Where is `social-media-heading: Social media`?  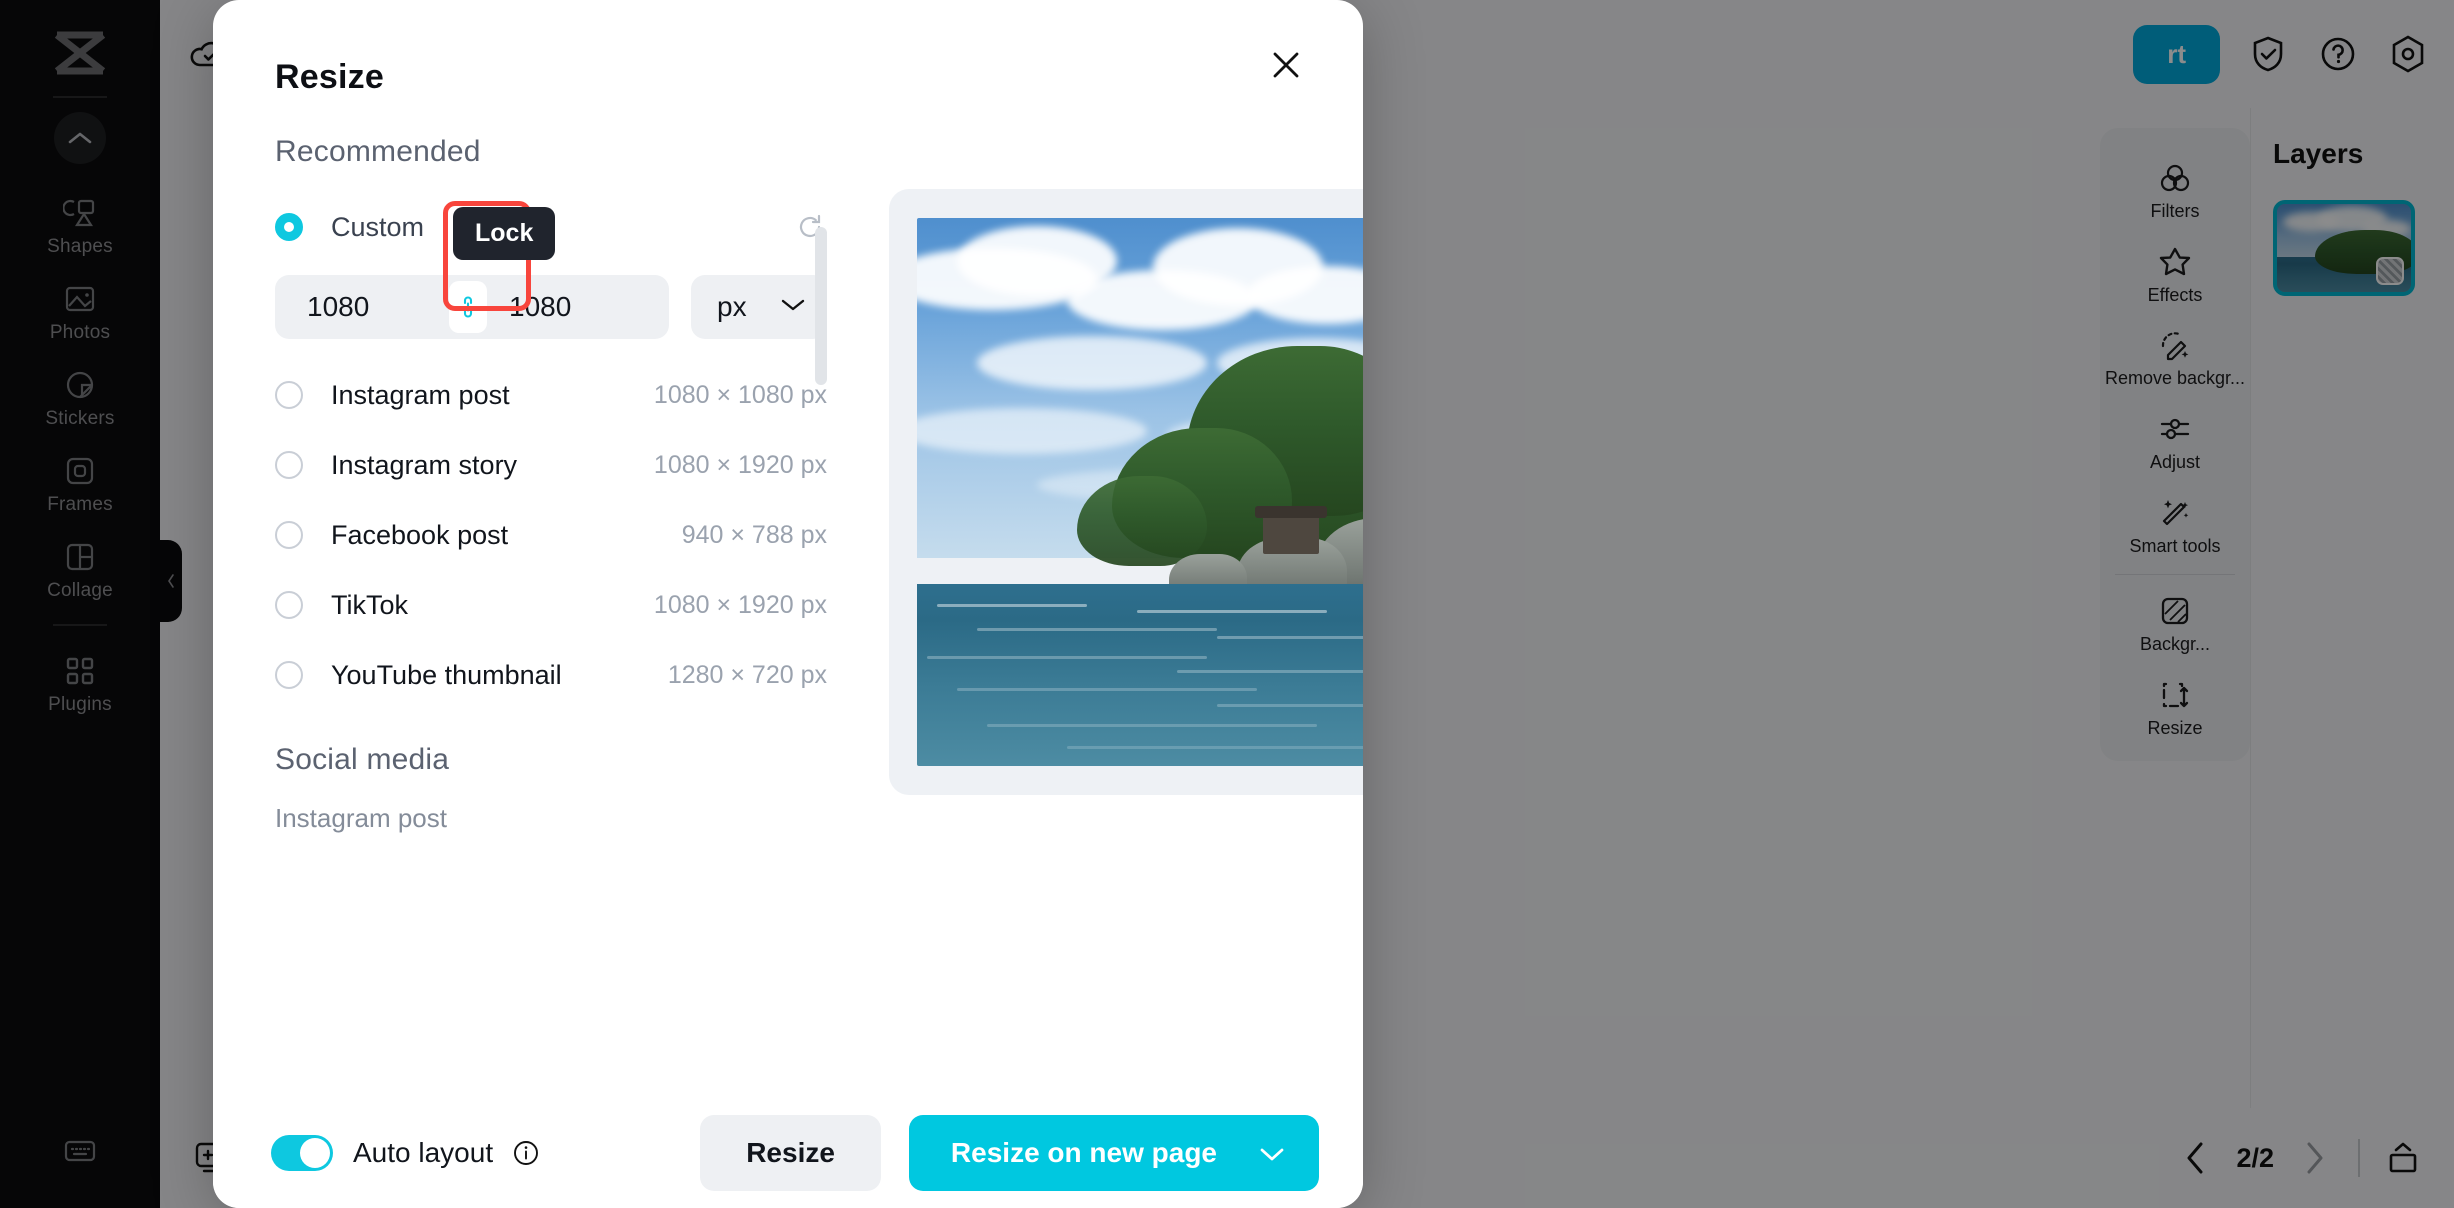
social-media-heading: Social media is located at coordinates (362, 759).